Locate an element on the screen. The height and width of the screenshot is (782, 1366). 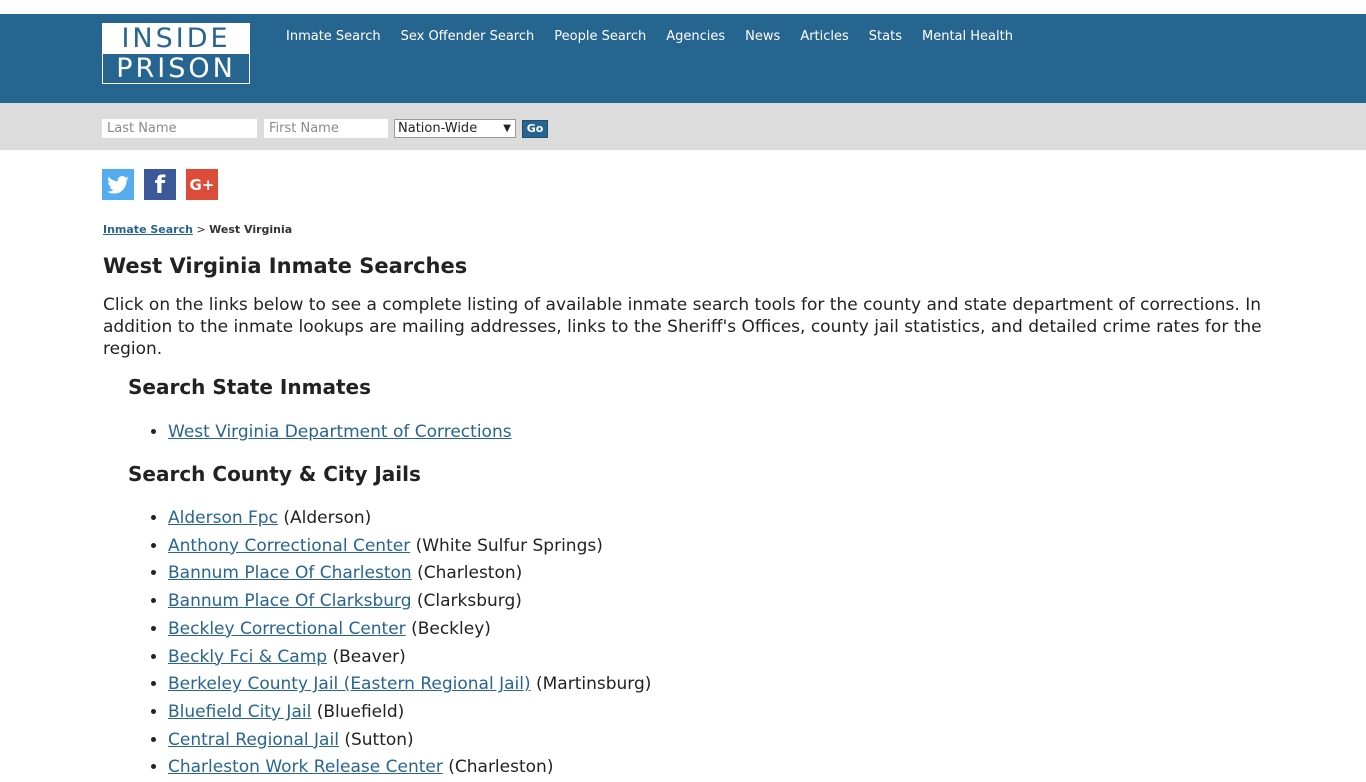
chevron-down-icon: ▼ is located at coordinates (507, 128).